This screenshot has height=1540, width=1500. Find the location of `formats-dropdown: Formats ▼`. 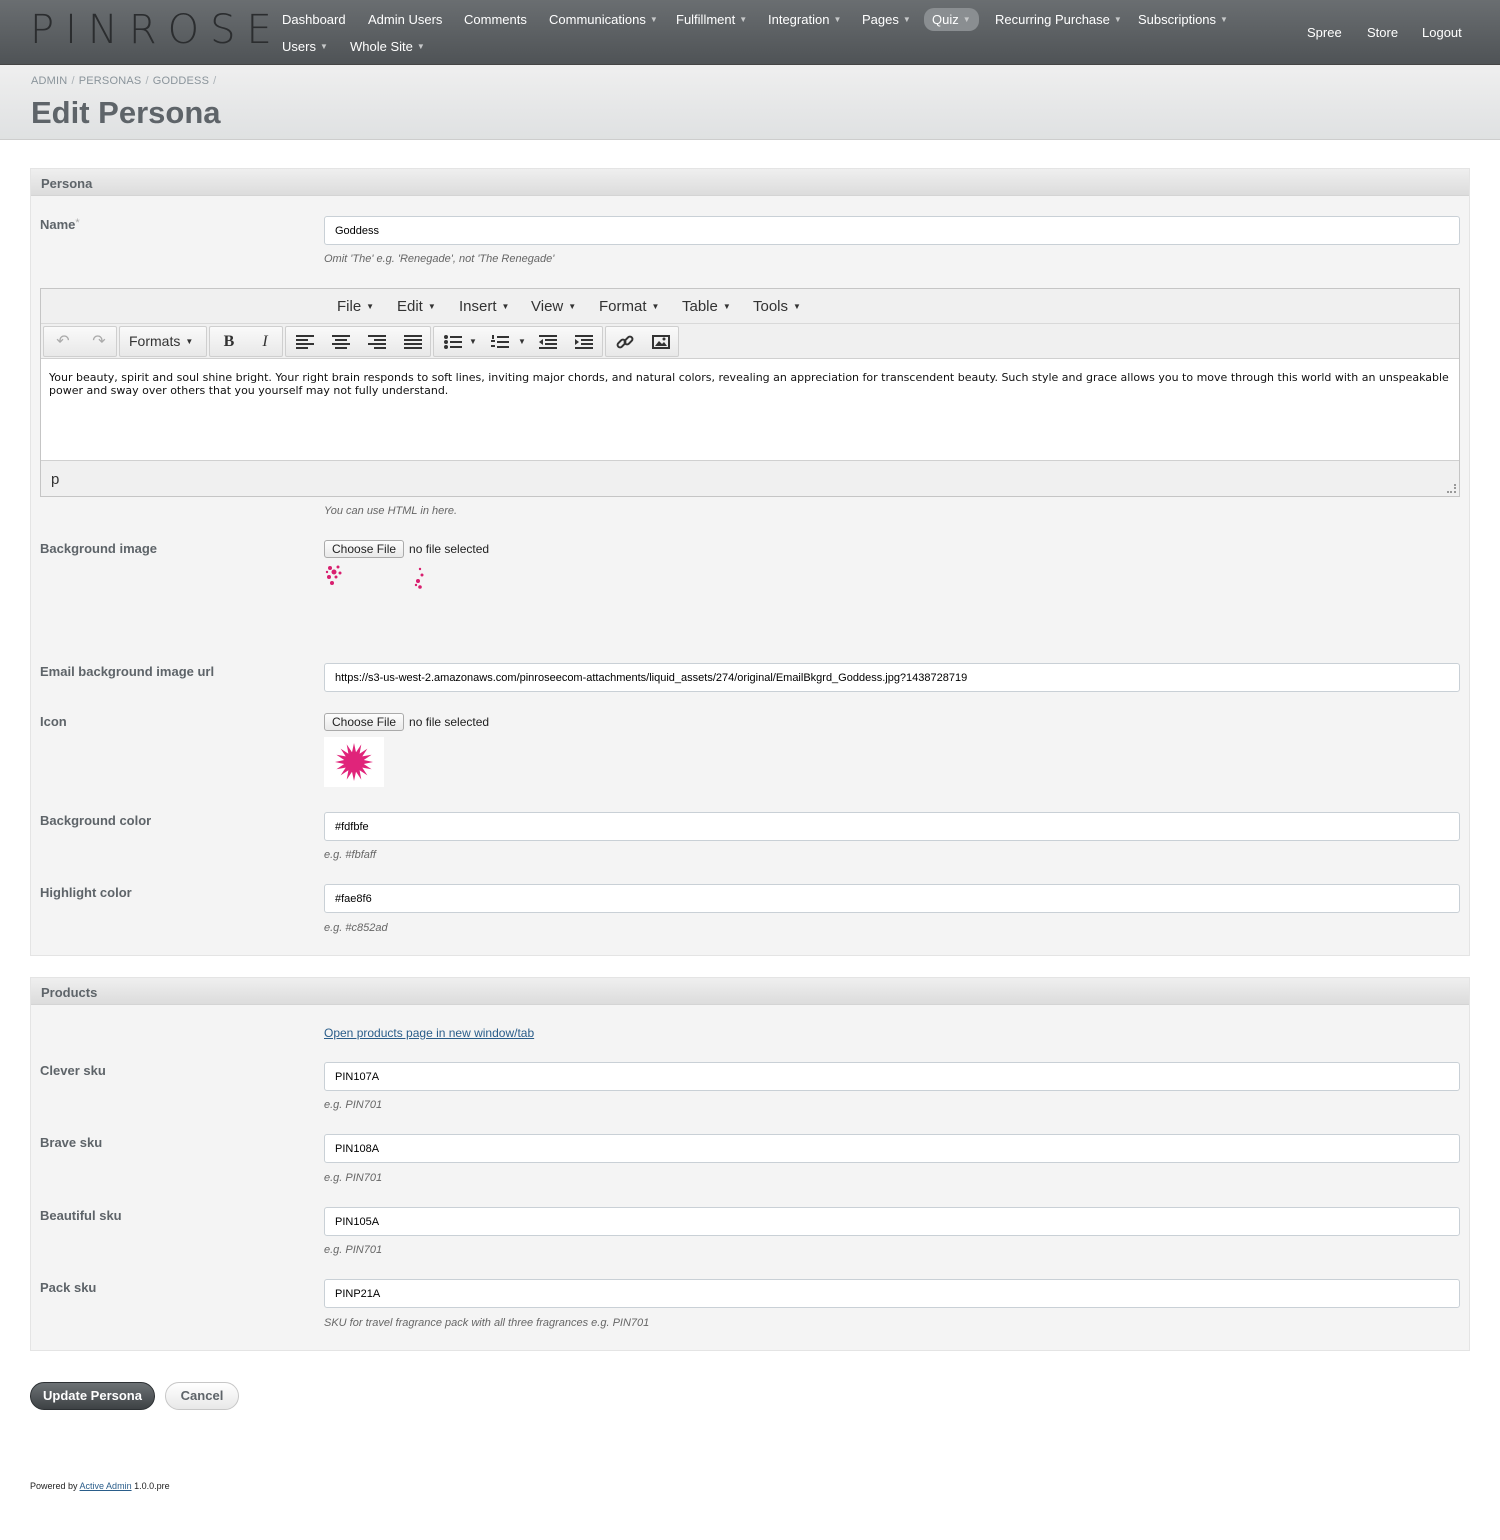

formats-dropdown: Formats ▼ is located at coordinates (161, 341).